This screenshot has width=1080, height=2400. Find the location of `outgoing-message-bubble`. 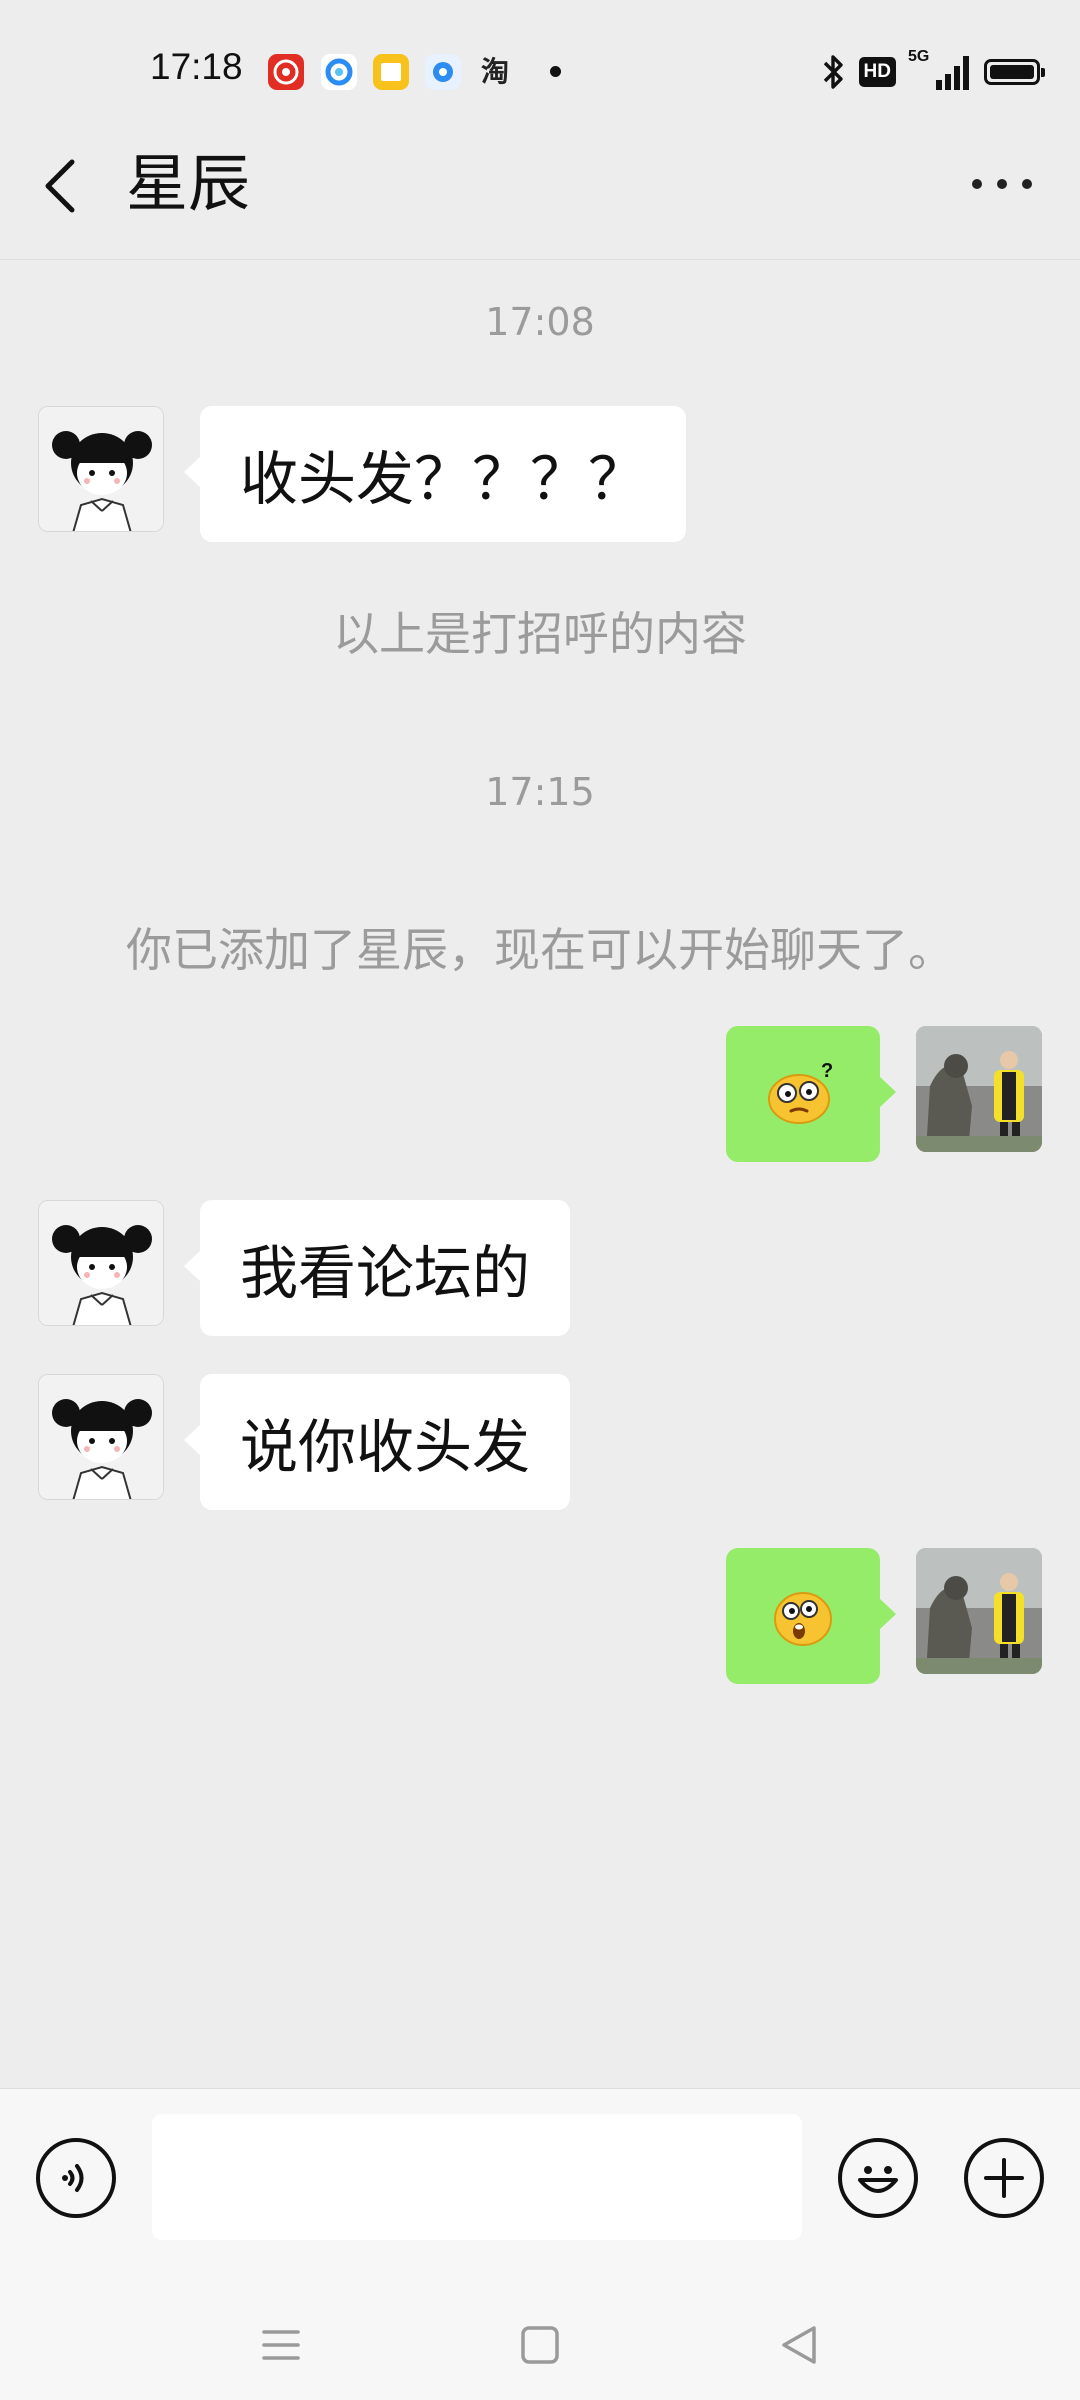

outgoing-message-bubble is located at coordinates (811, 1616).